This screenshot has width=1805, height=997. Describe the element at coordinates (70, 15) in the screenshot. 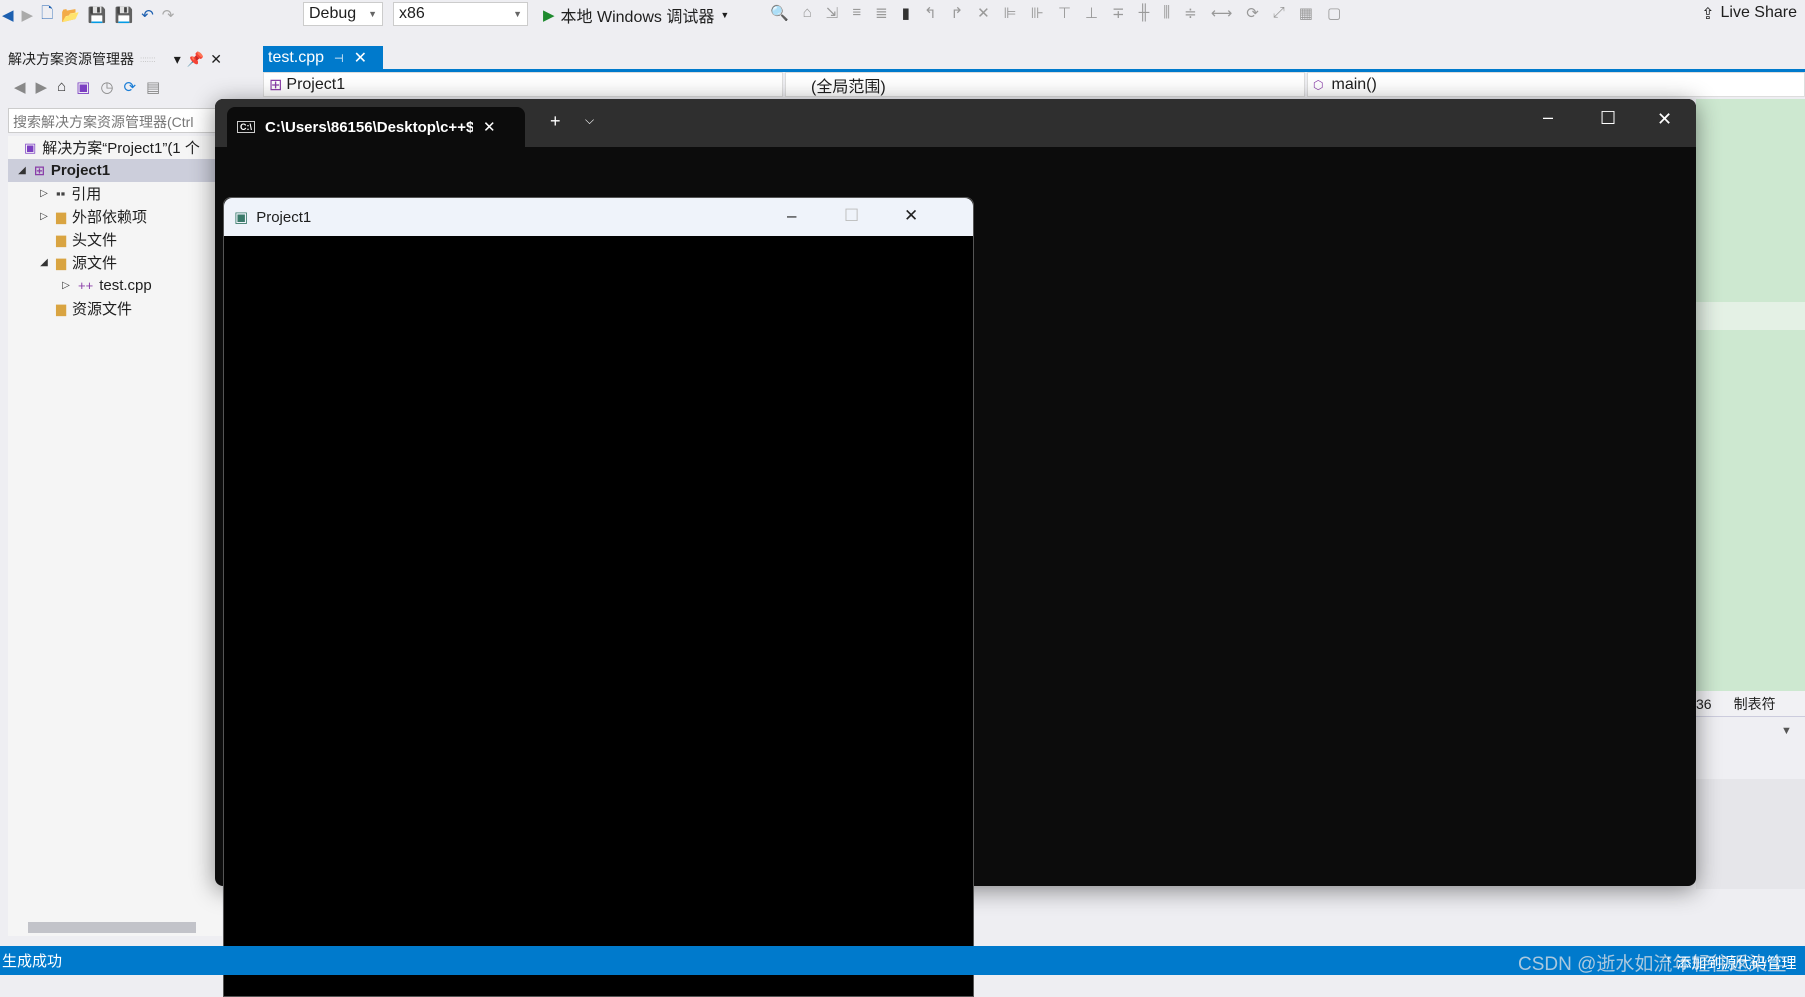

I see `open-icon: 📂` at that location.